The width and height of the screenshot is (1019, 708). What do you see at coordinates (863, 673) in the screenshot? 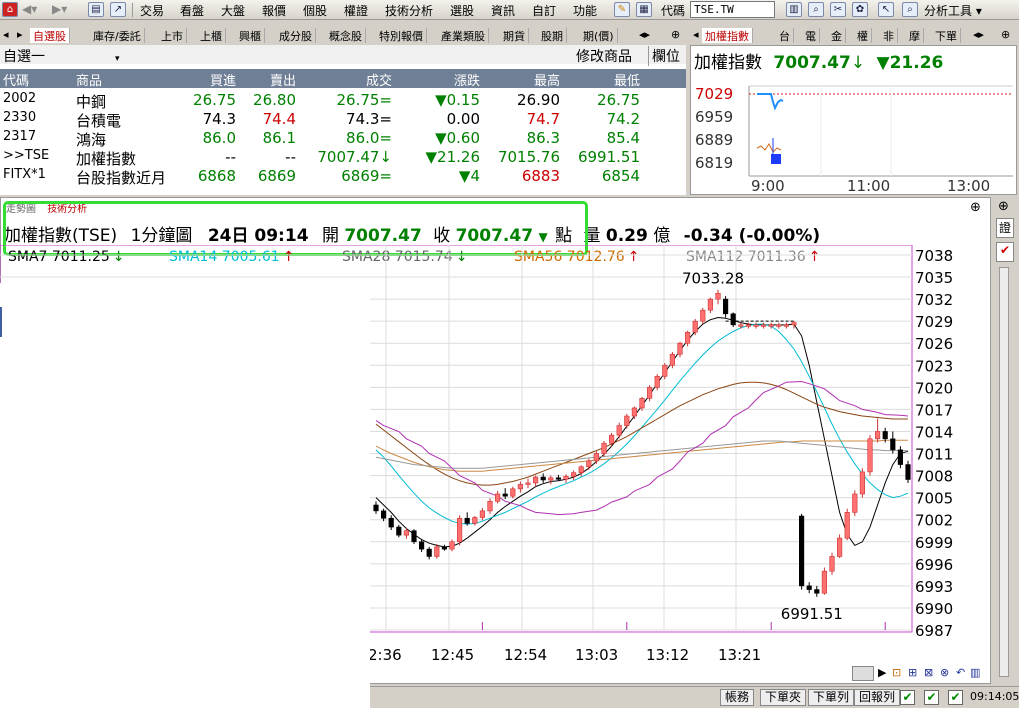
I see `chart-scroll-thumb` at bounding box center [863, 673].